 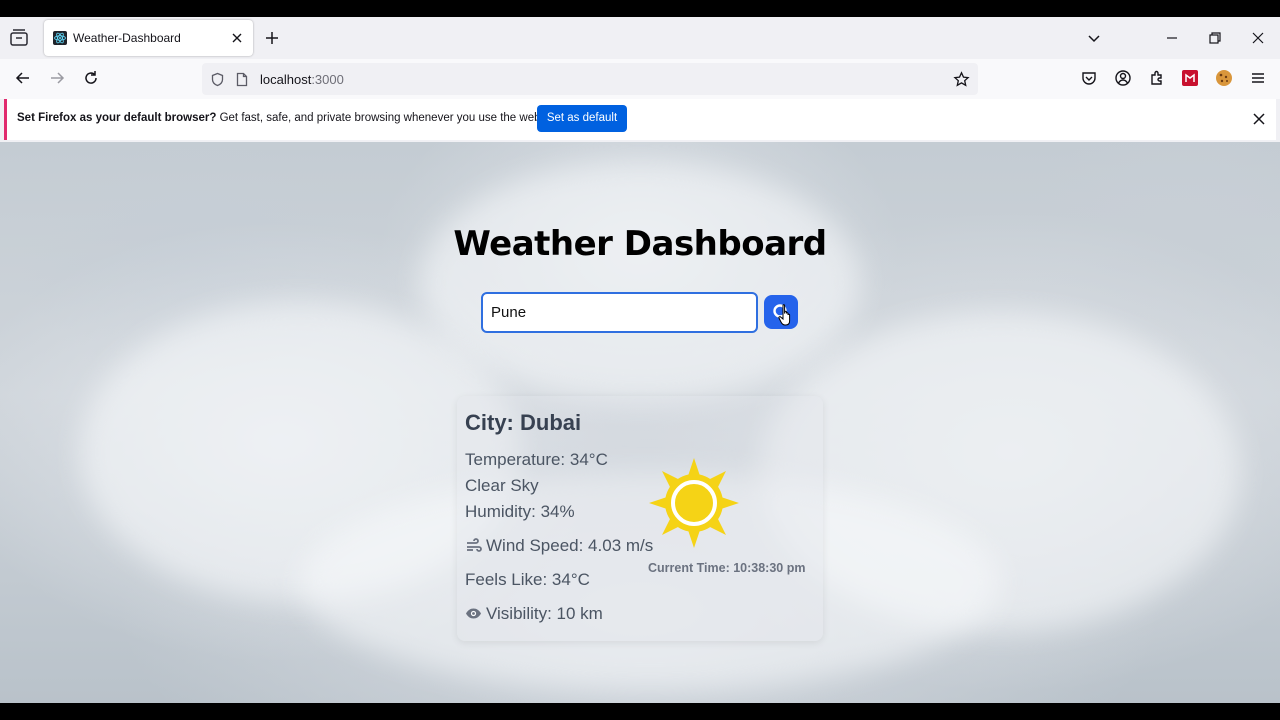 What do you see at coordinates (1094, 38) in the screenshot?
I see `chevron-down-icon` at bounding box center [1094, 38].